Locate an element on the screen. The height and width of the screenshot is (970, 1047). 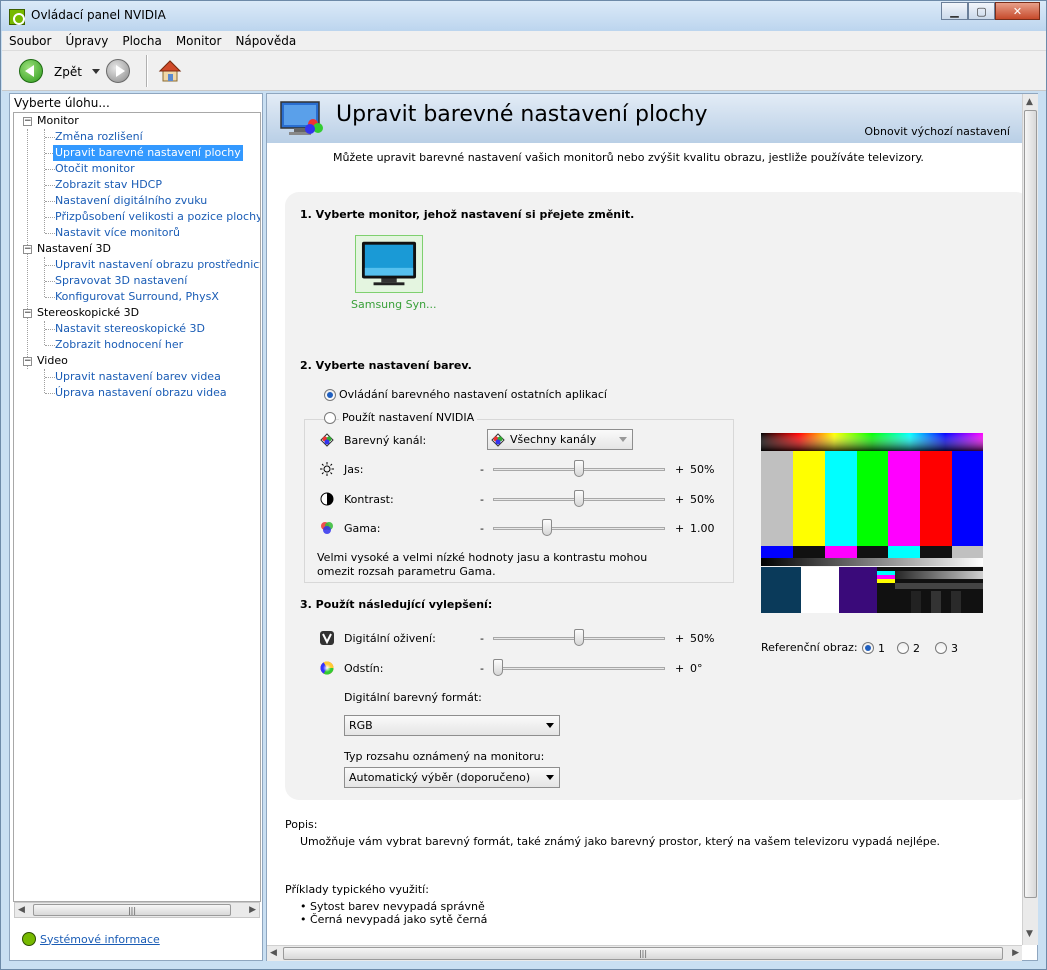
gamma-slider-knob is located at coordinates (547, 527).